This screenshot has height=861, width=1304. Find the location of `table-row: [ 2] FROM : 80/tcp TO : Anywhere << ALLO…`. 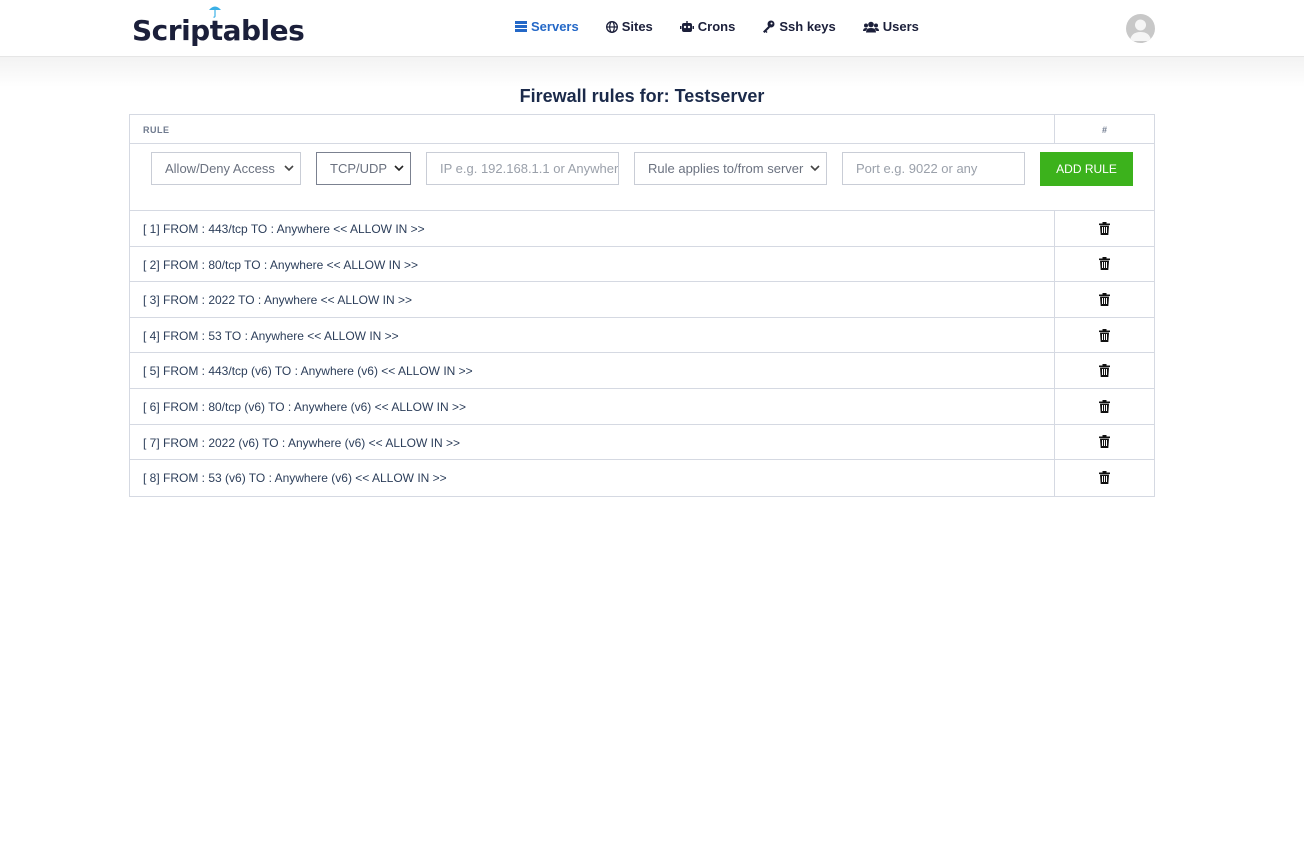

table-row: [ 2] FROM : 80/tcp TO : Anywhere << ALLO… is located at coordinates (642, 264).